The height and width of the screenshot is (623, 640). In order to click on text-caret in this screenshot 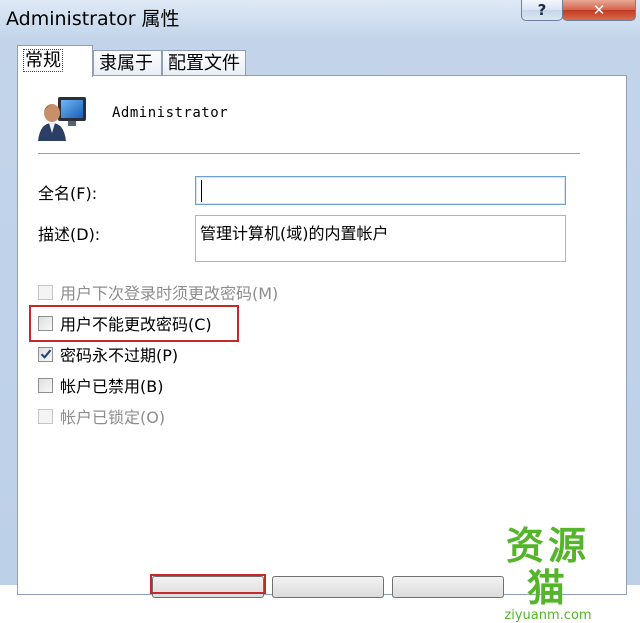, I will do `click(201, 191)`.